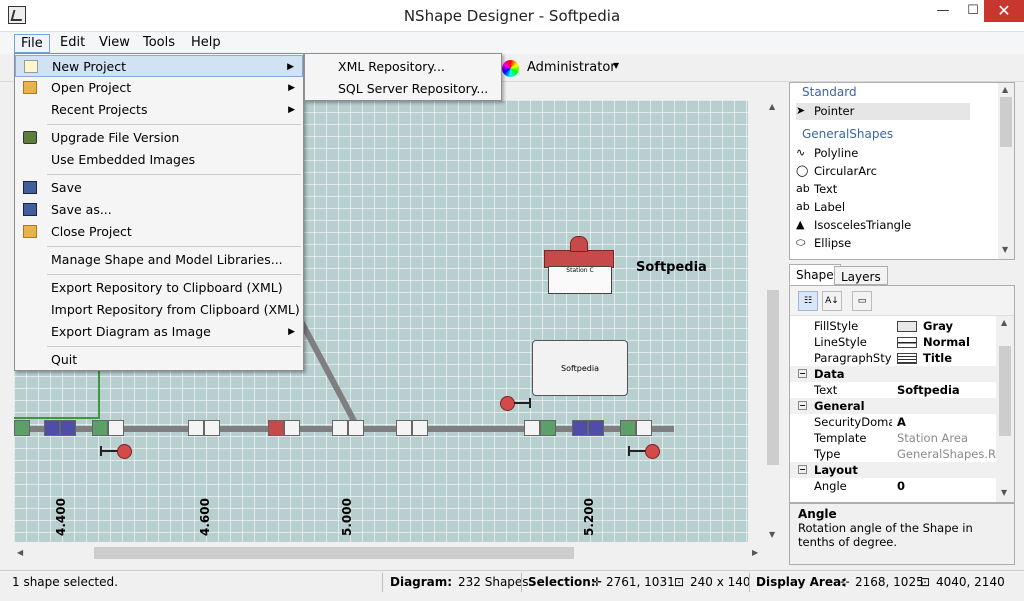  I want to click on menu-view: View, so click(114, 43).